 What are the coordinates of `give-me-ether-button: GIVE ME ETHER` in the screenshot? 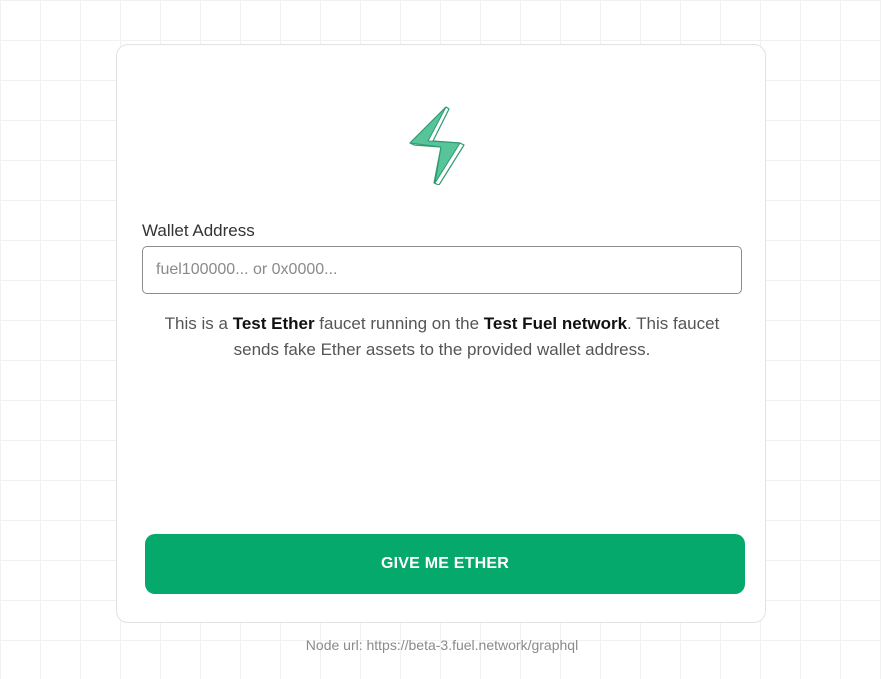 It's located at (445, 564).